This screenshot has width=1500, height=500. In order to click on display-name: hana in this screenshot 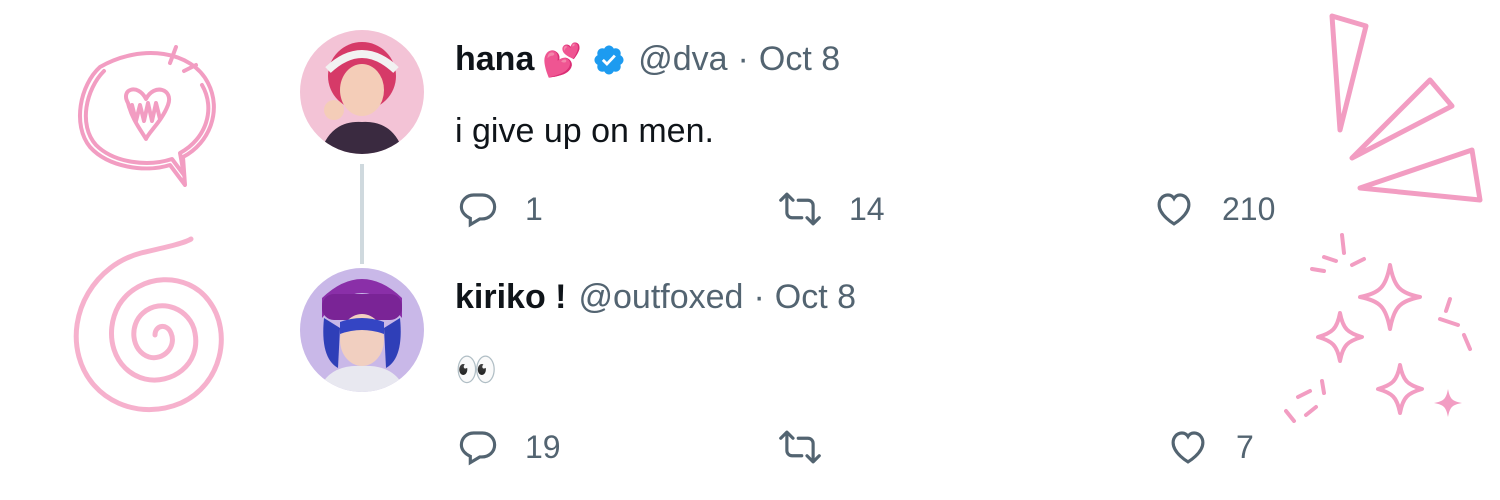, I will do `click(494, 59)`.